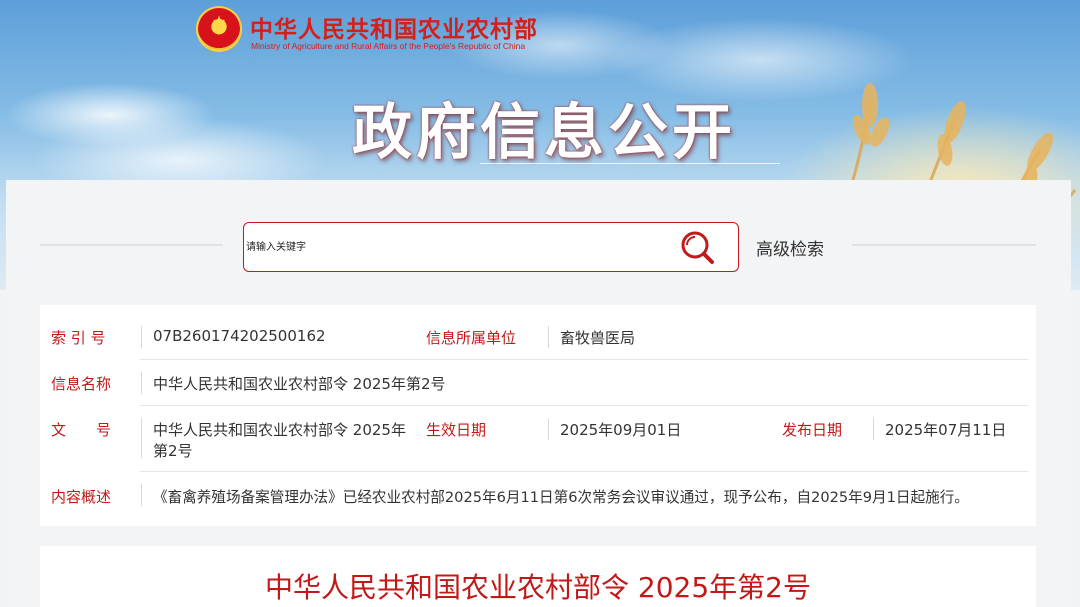  I want to click on publish-date-value: 2025年07月11日, so click(946, 430).